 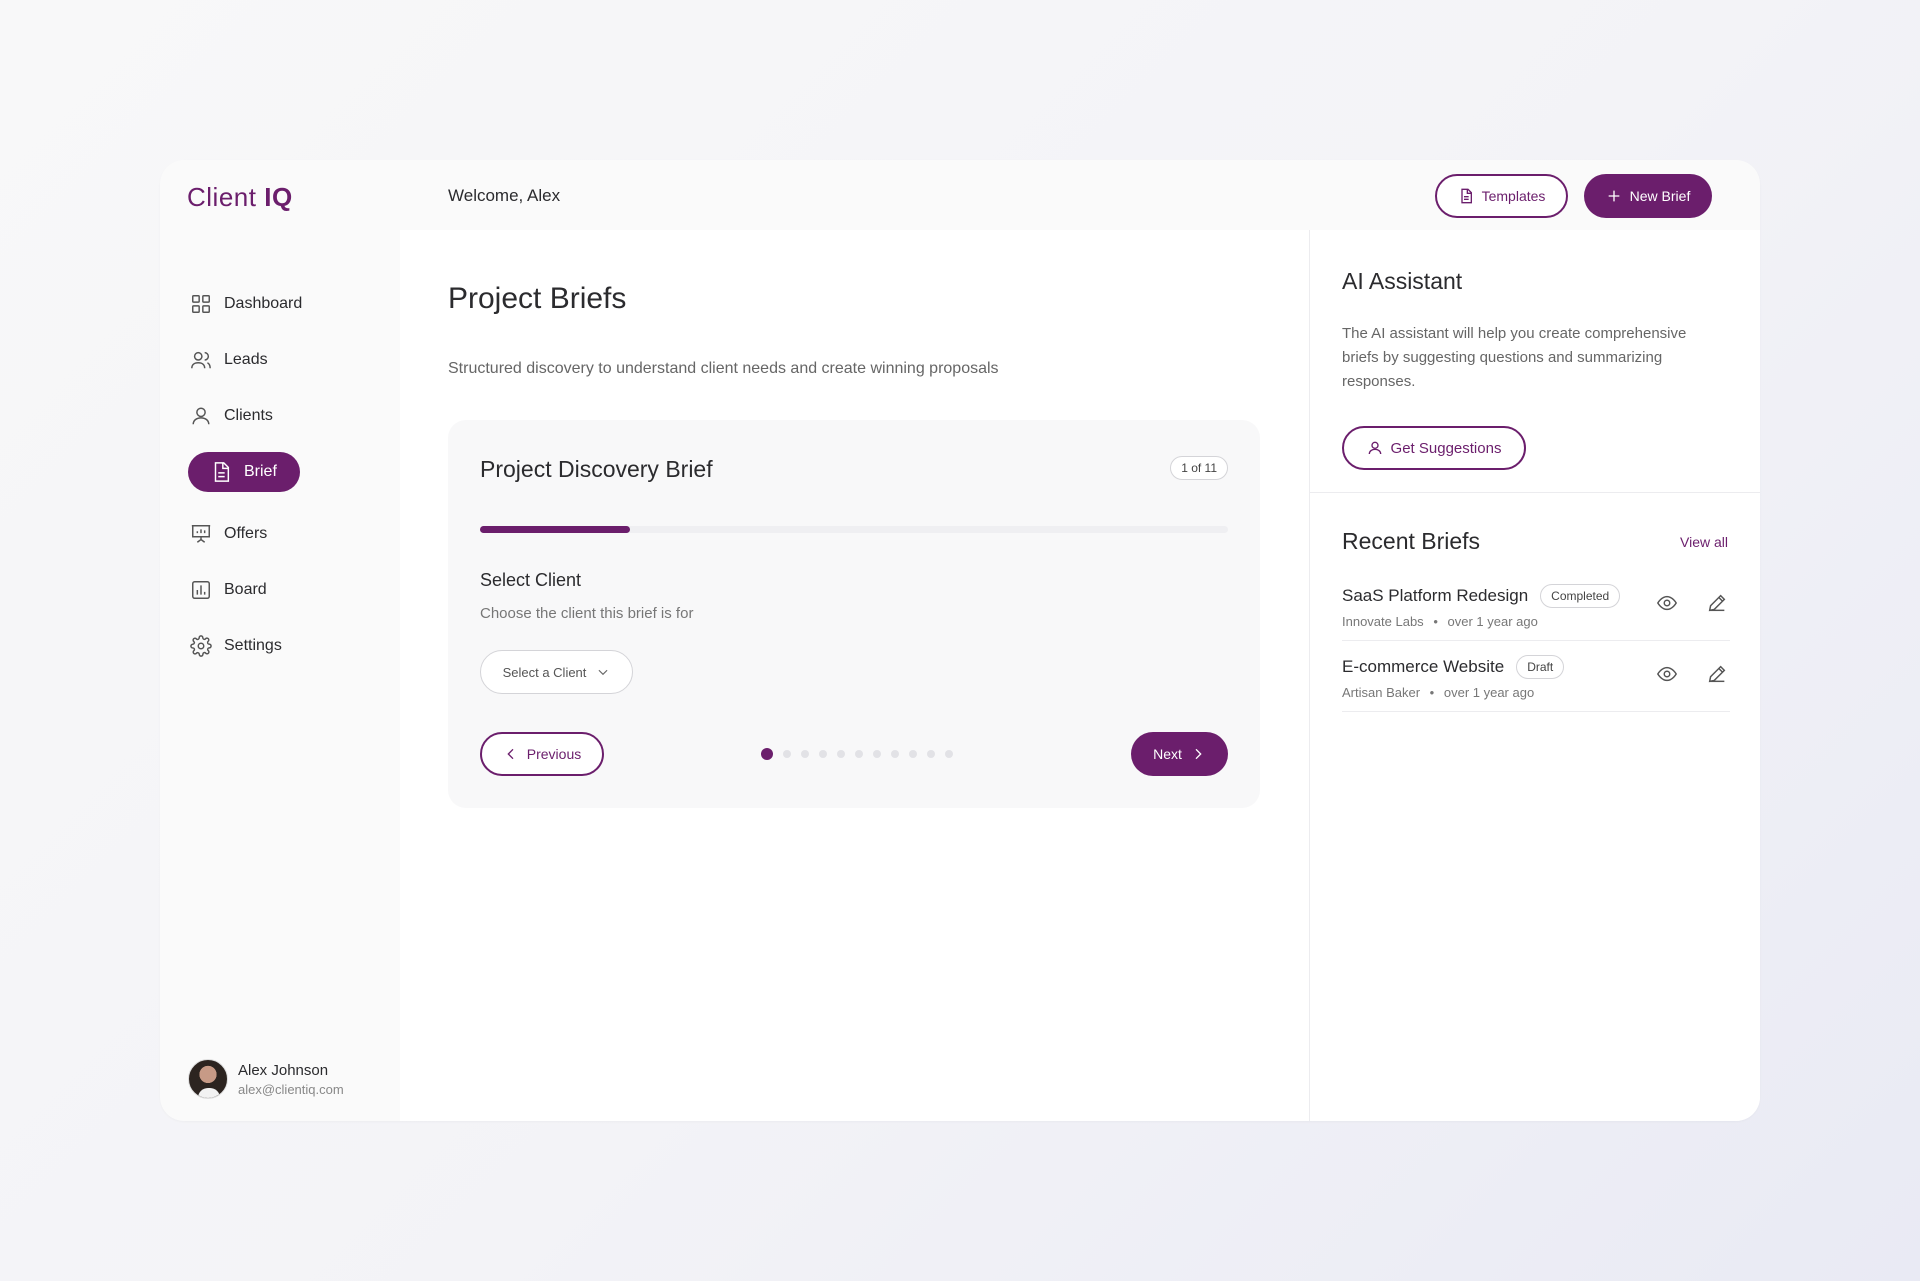 I want to click on brief-name: E-commerce Website, so click(x=1423, y=666).